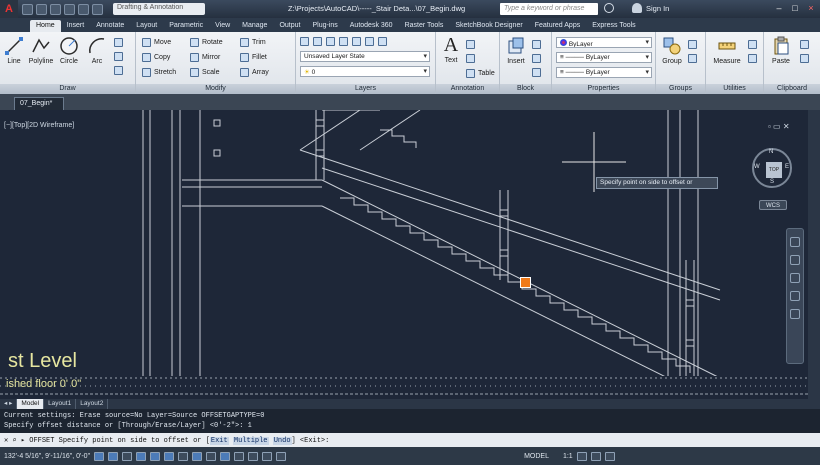 The image size is (820, 465). I want to click on tab-view: View, so click(222, 26).